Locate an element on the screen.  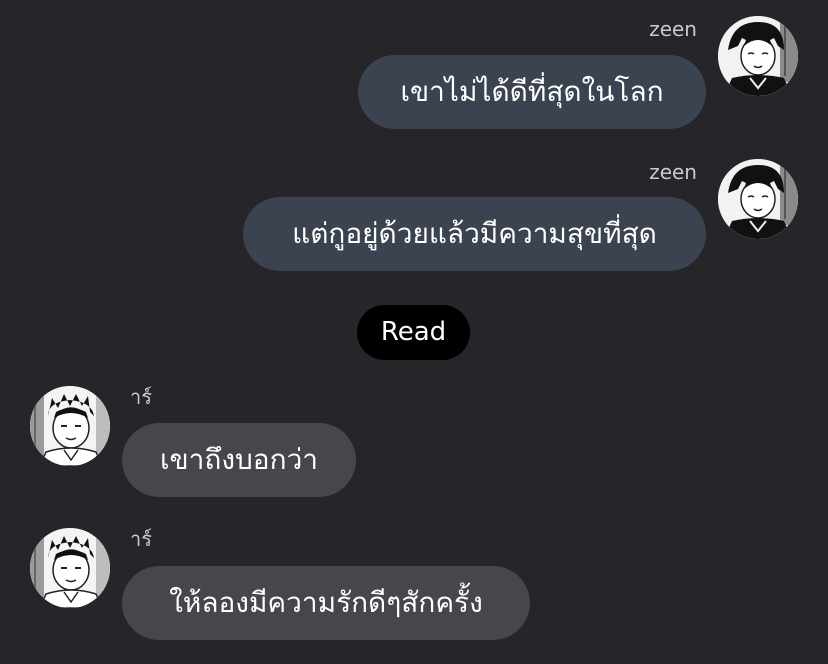
outgoing-message-bubble: เขาไม่ได้ดีที่สุดในโลก is located at coordinates (532, 92).